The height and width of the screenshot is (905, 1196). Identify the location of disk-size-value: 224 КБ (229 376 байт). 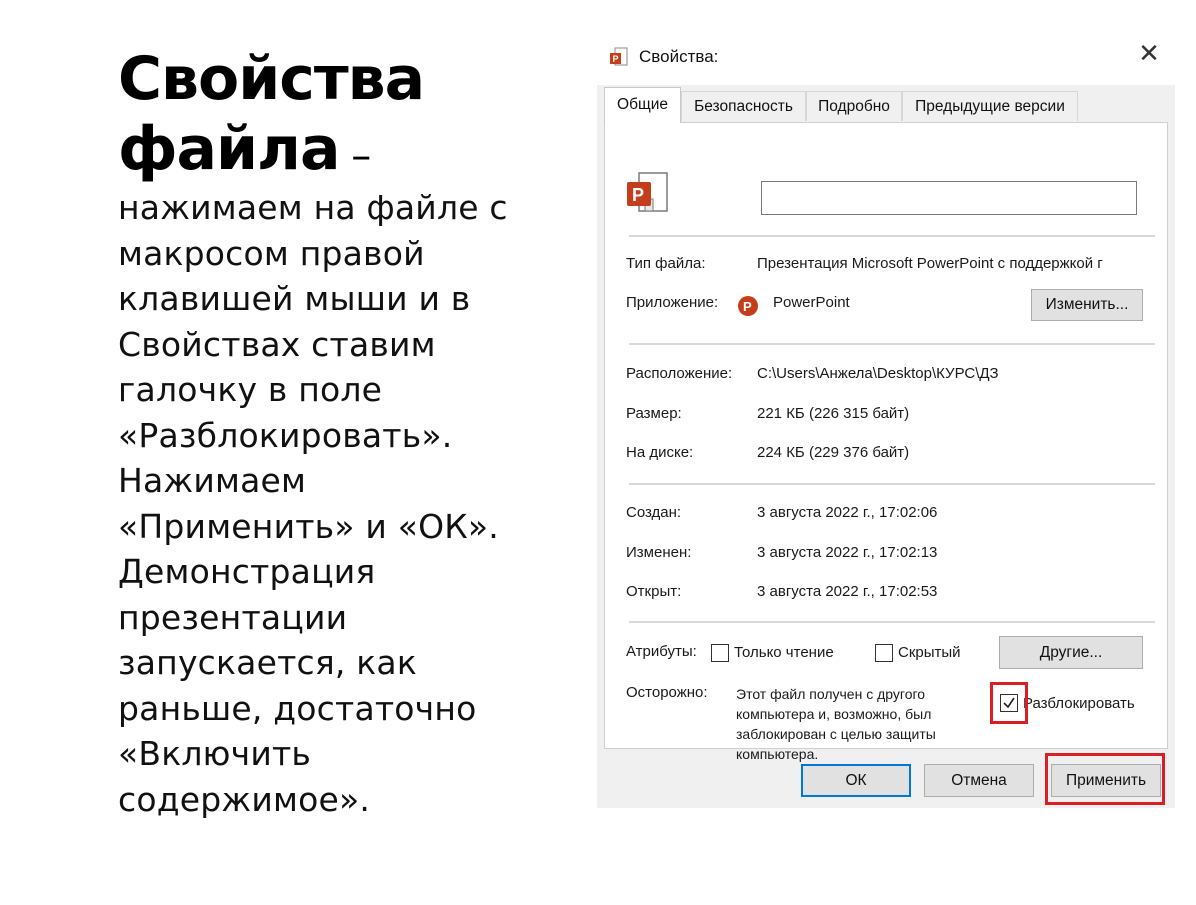
(833, 452).